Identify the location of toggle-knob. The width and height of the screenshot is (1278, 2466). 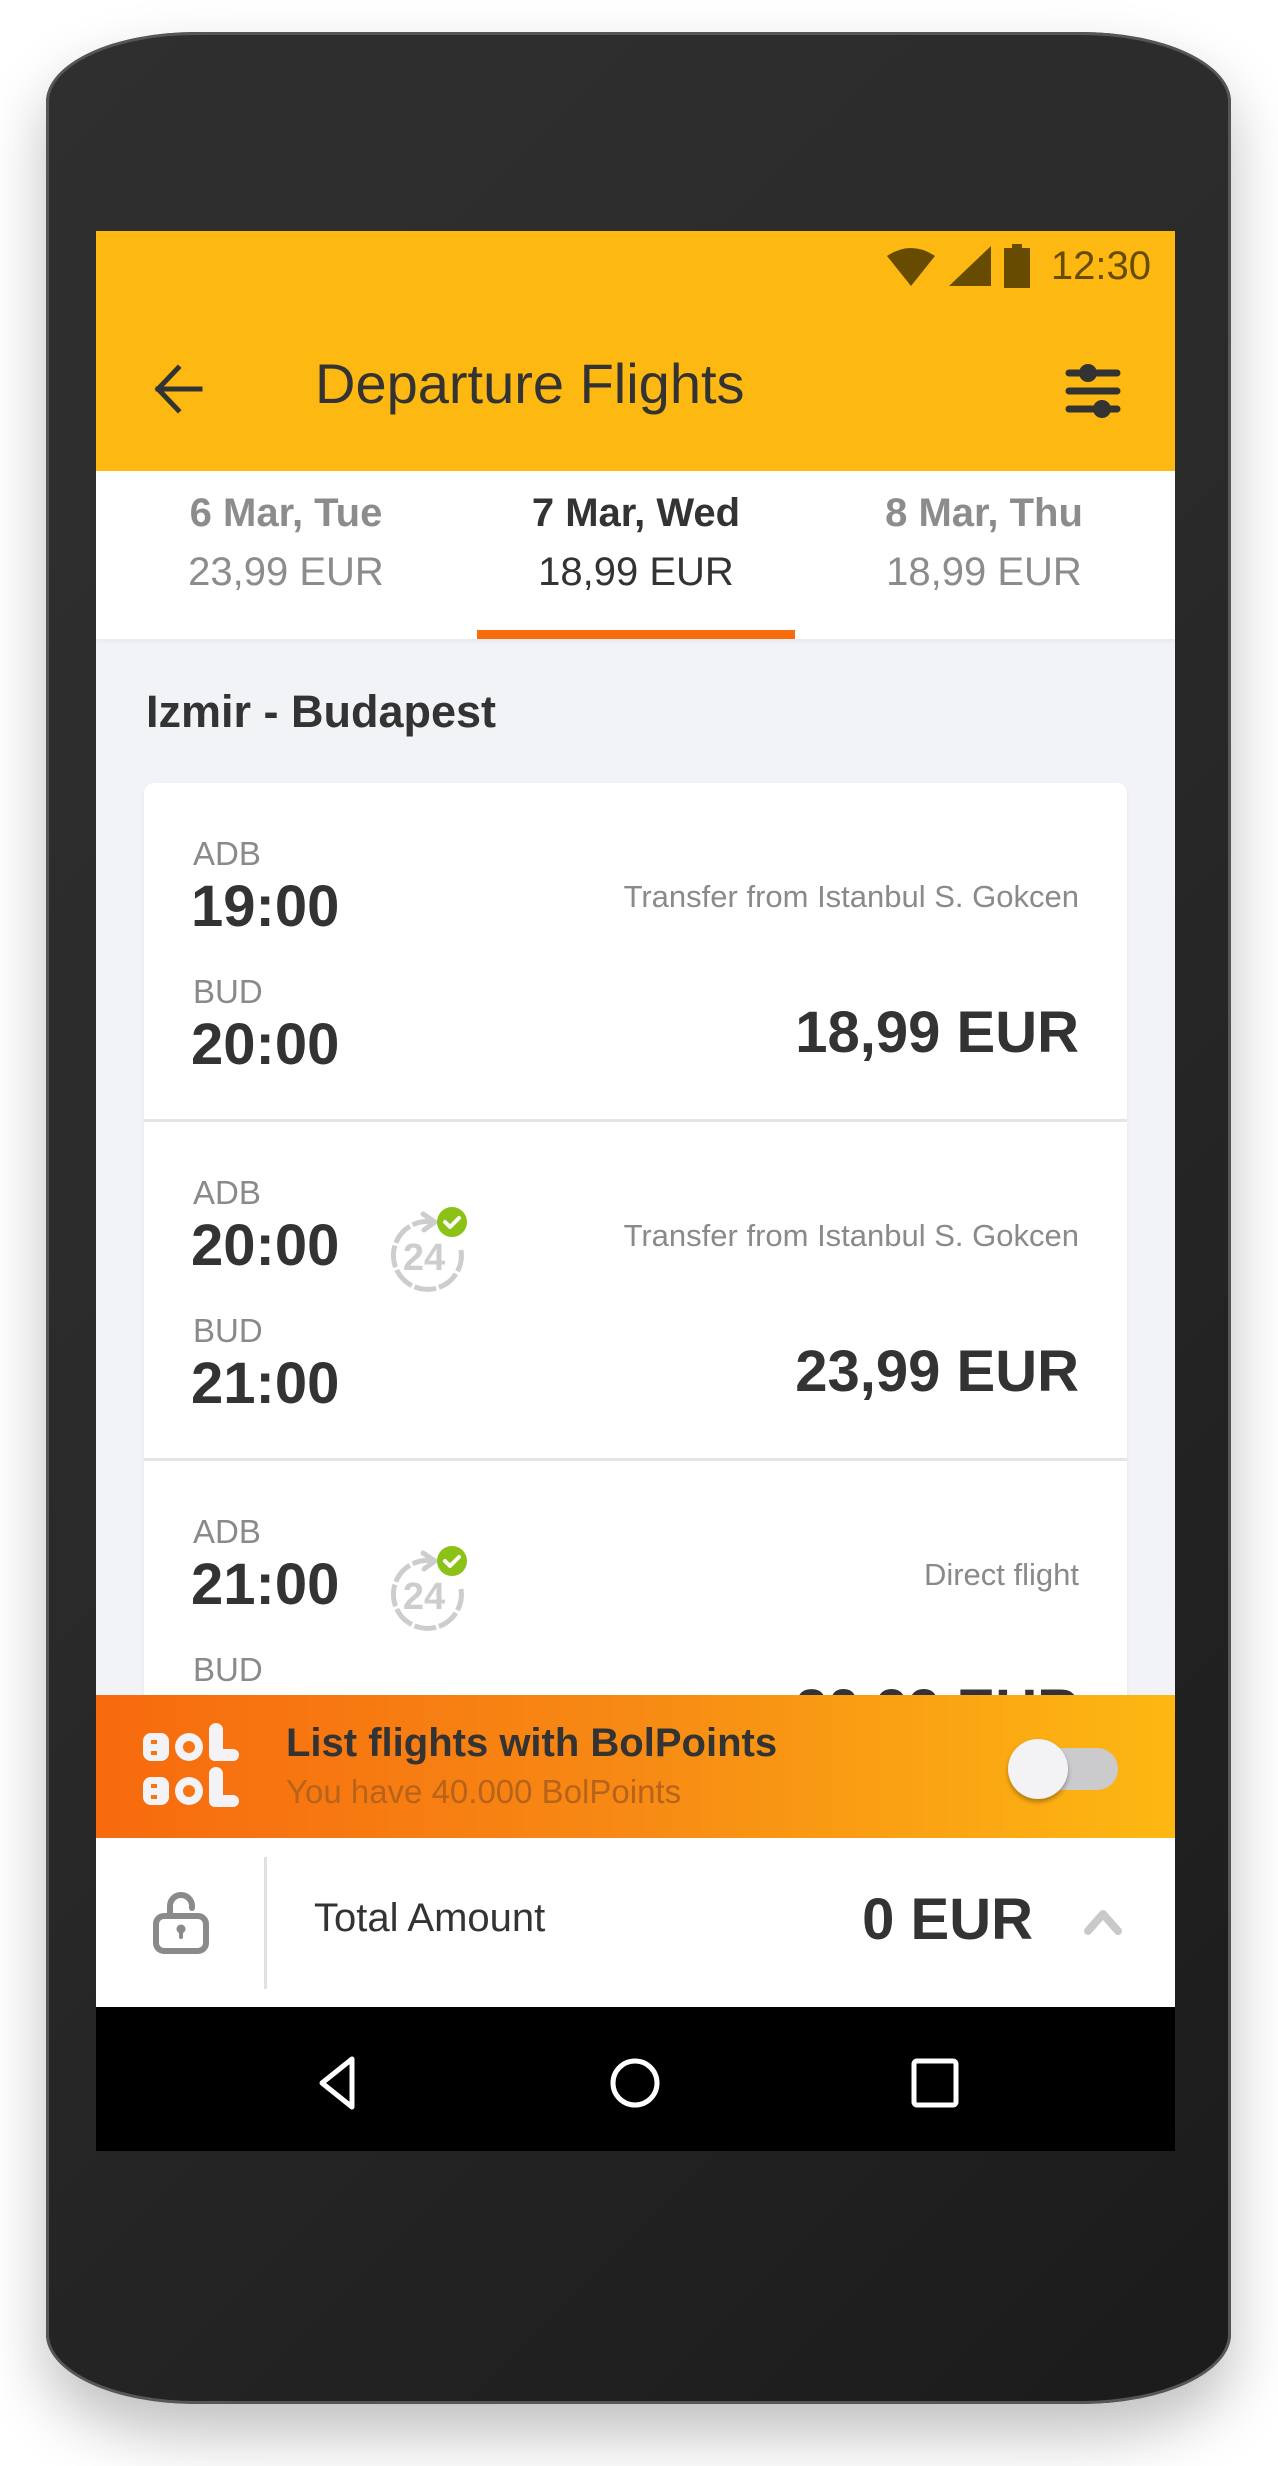
(1038, 1769).